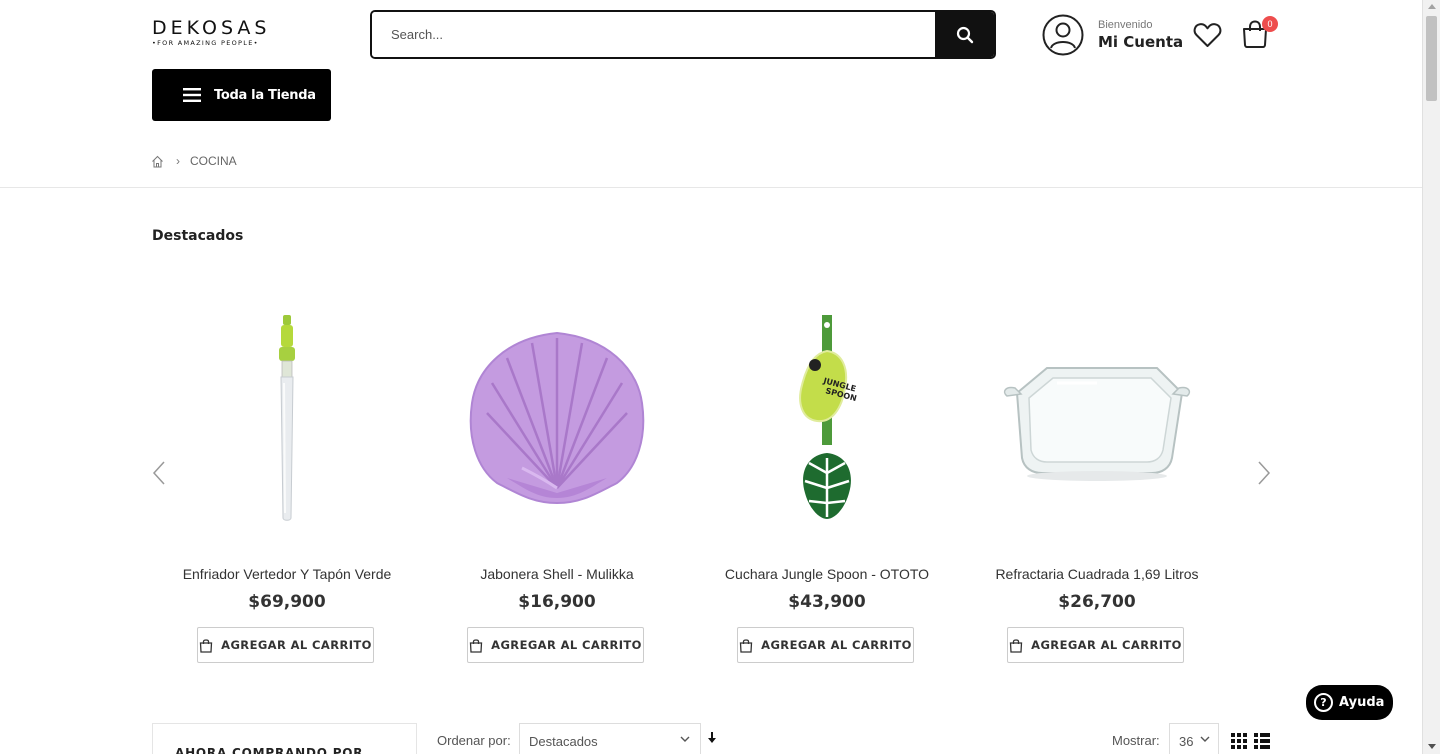  I want to click on search-icon, so click(964, 34).